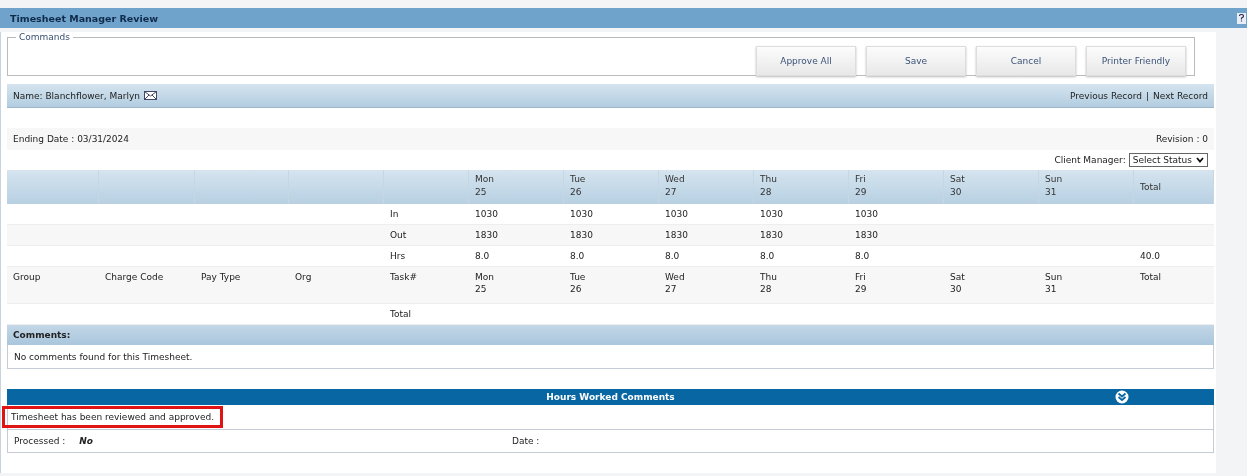 This screenshot has width=1247, height=476. Describe the element at coordinates (578, 283) in the screenshot. I see `day-heading: Tue 26` at that location.